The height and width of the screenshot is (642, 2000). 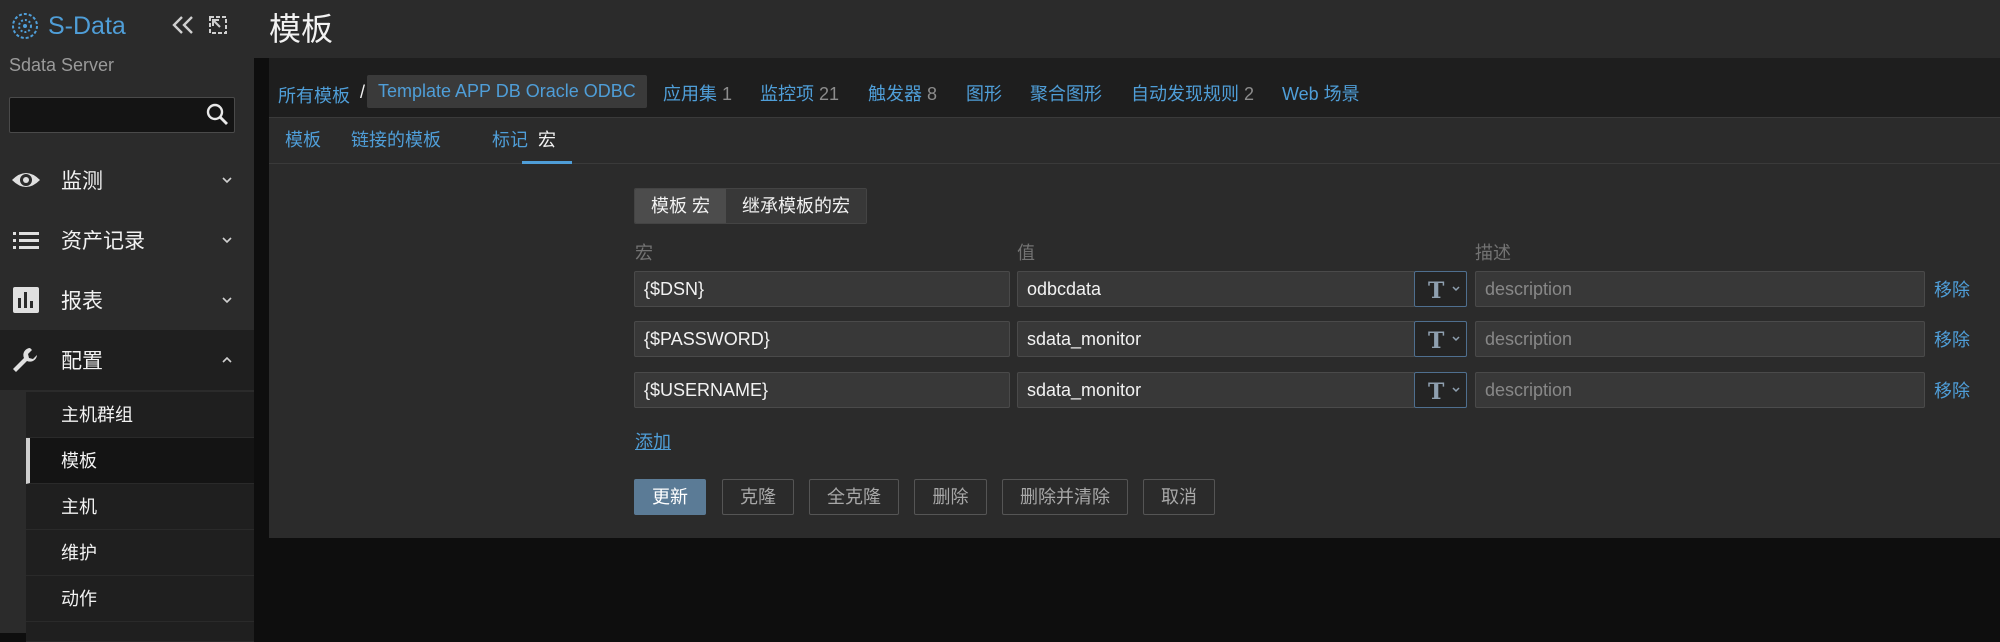 I want to click on tab-macros: 宏, so click(x=547, y=141).